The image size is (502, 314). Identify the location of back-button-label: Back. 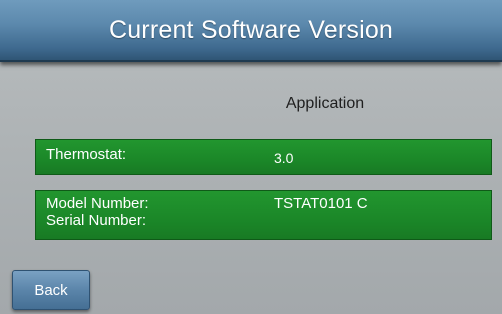
(51, 290).